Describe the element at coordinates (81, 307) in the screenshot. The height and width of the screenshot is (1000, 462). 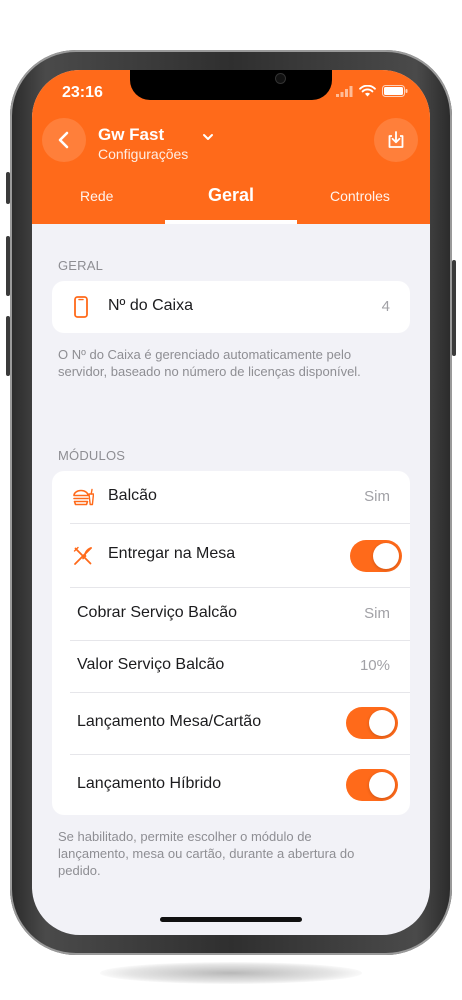
I see `phone-icon` at that location.